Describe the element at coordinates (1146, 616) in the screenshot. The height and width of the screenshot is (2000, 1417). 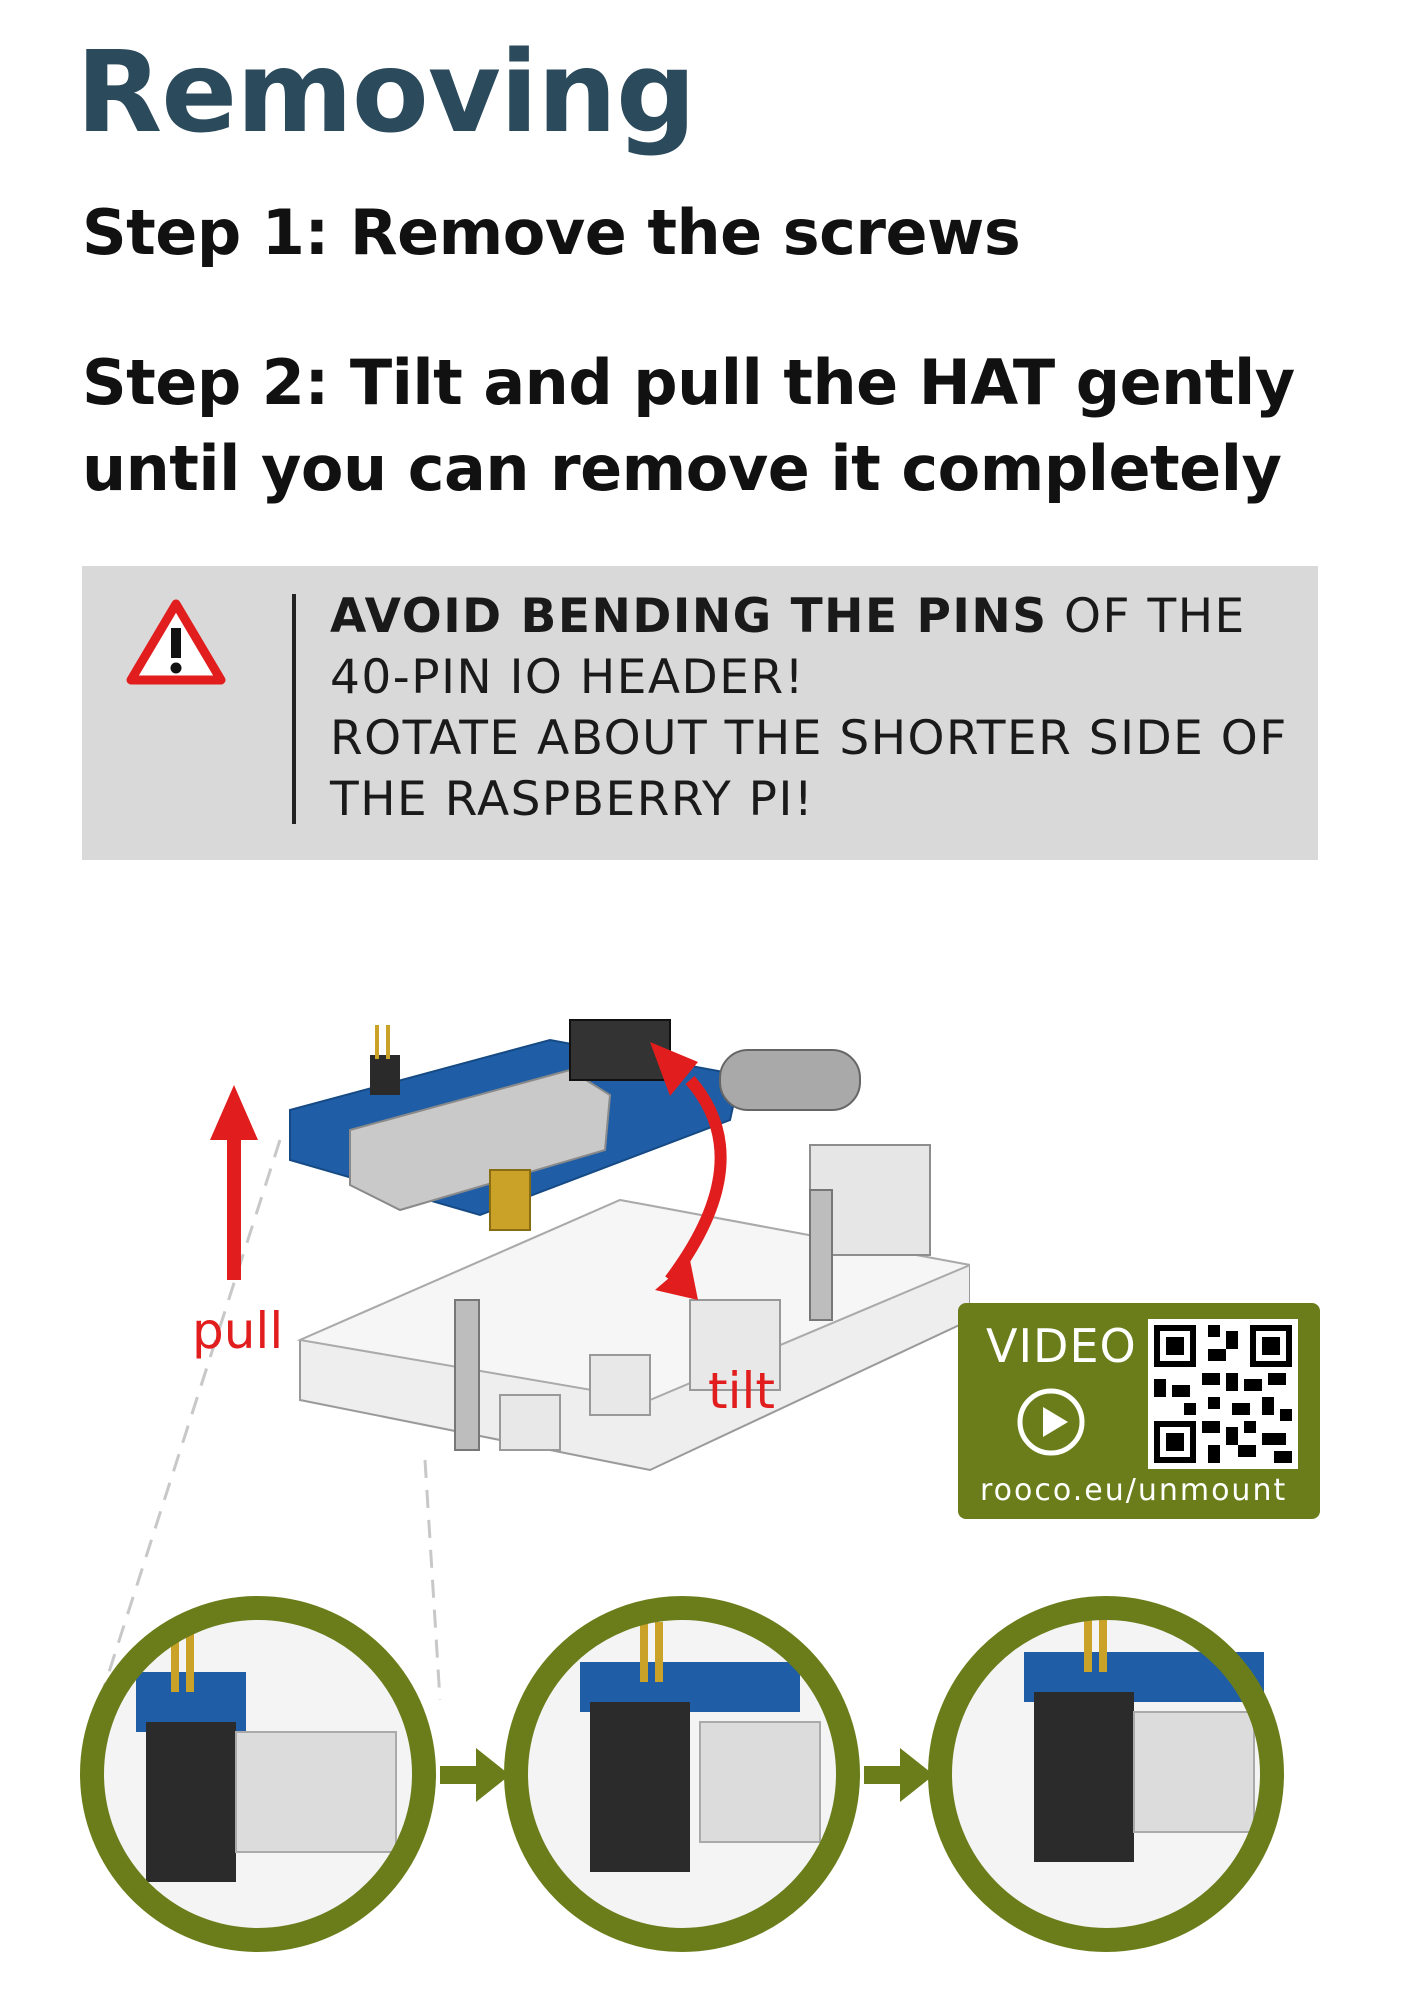
I see `warning-line-1-rest: OF THE` at that location.